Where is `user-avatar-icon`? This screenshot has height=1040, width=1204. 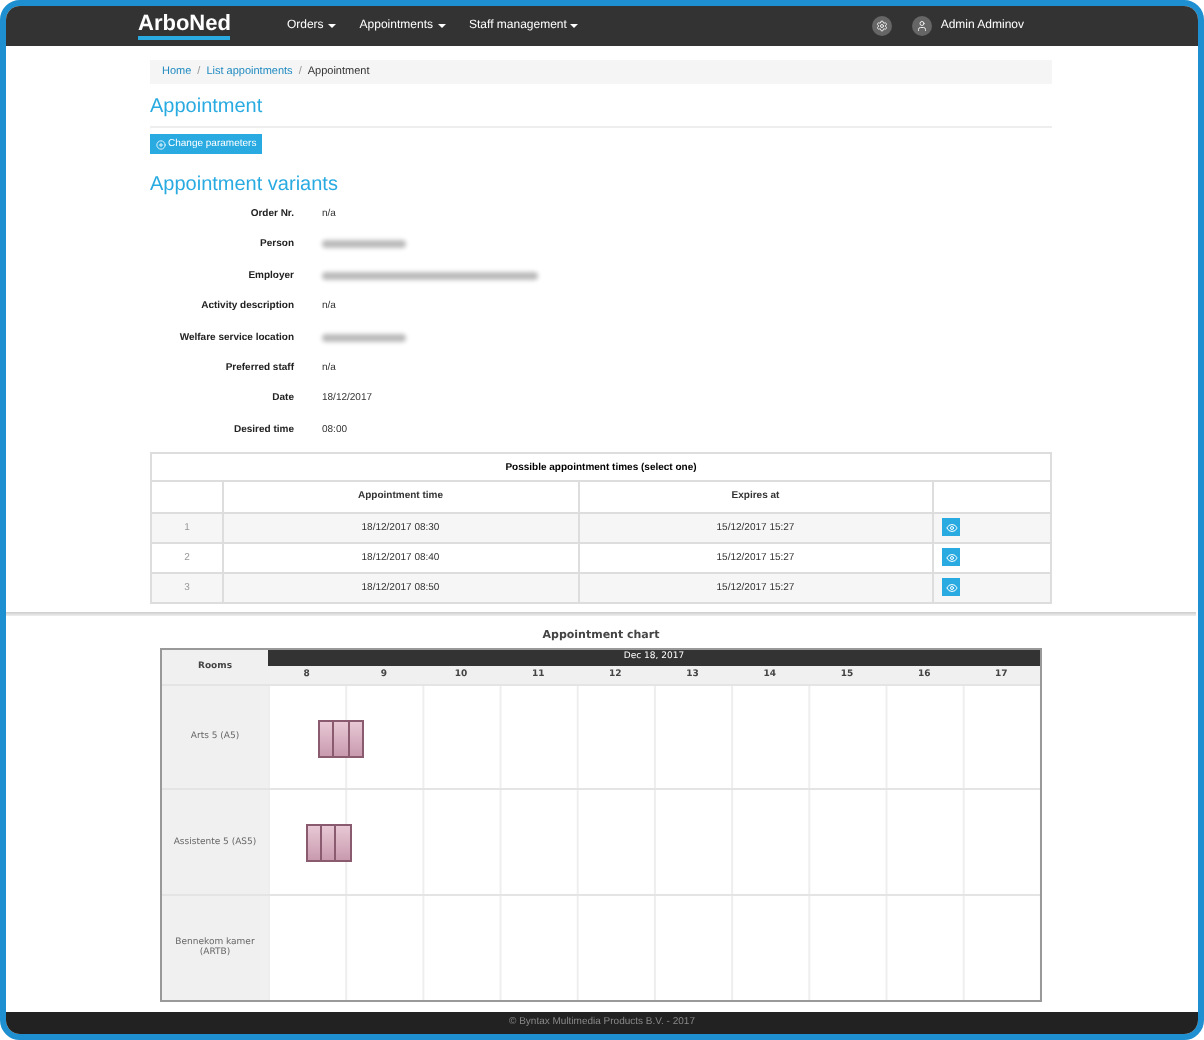 user-avatar-icon is located at coordinates (922, 26).